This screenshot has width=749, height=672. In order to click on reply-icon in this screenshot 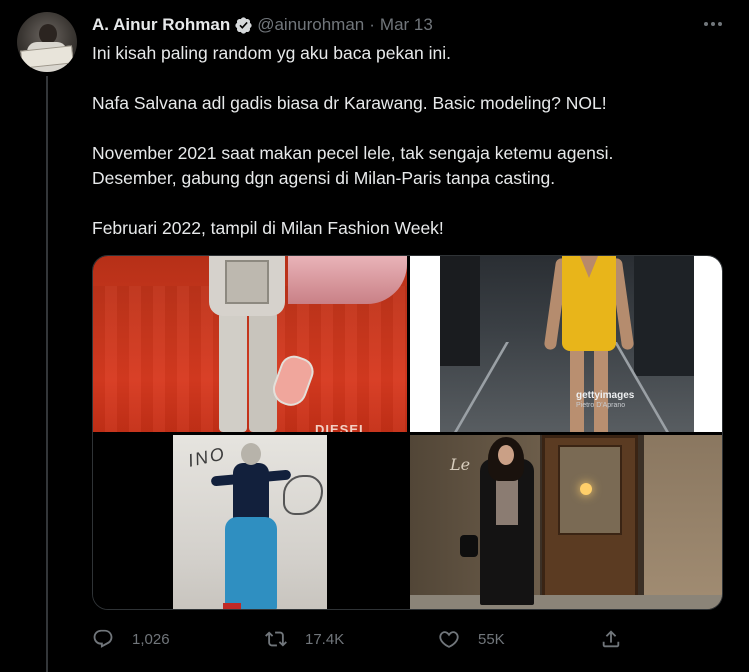, I will do `click(103, 638)`.